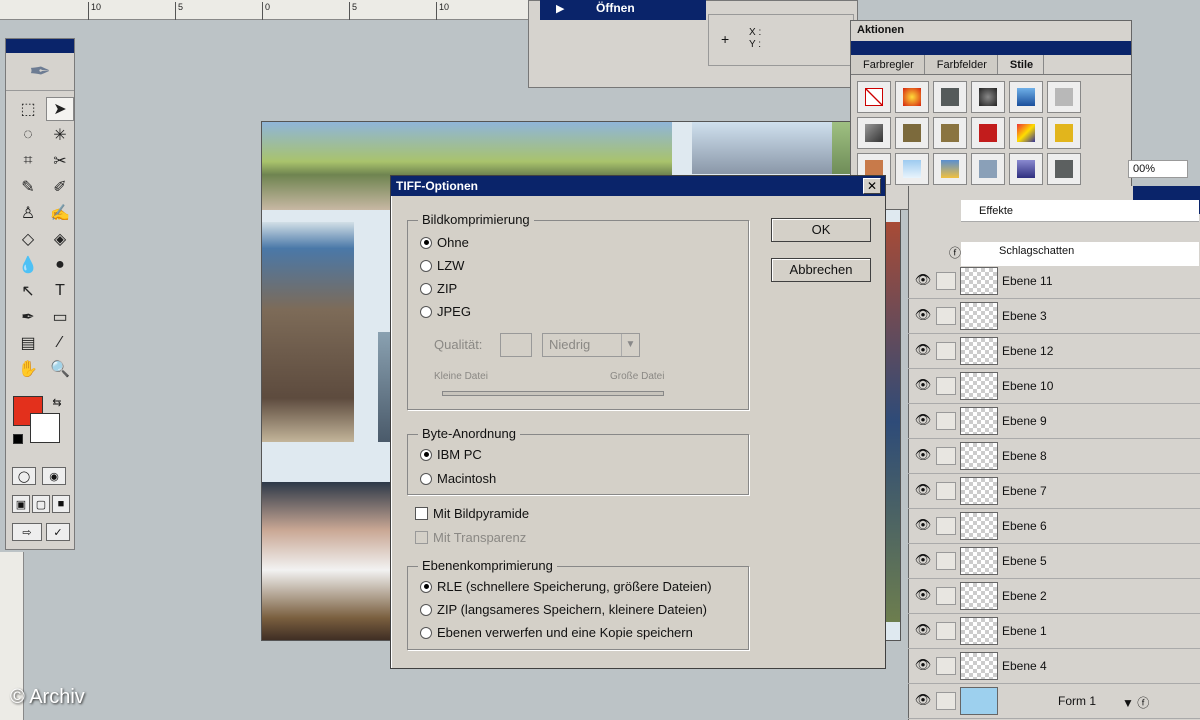 This screenshot has width=1200, height=720. Describe the element at coordinates (1021, 64) in the screenshot. I see `tab-styles: Stile` at that location.